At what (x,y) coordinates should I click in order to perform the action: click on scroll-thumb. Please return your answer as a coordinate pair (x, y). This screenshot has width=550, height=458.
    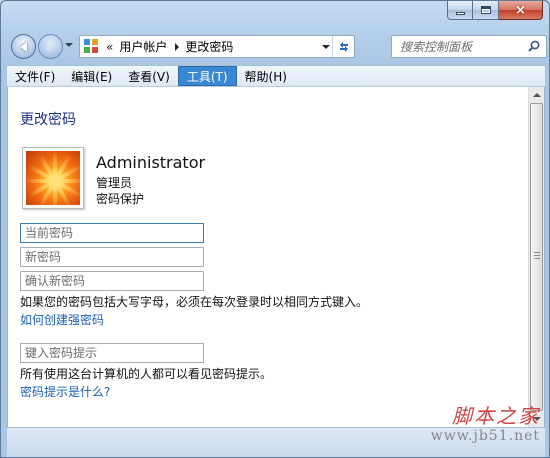
    Looking at the image, I should click on (536, 257).